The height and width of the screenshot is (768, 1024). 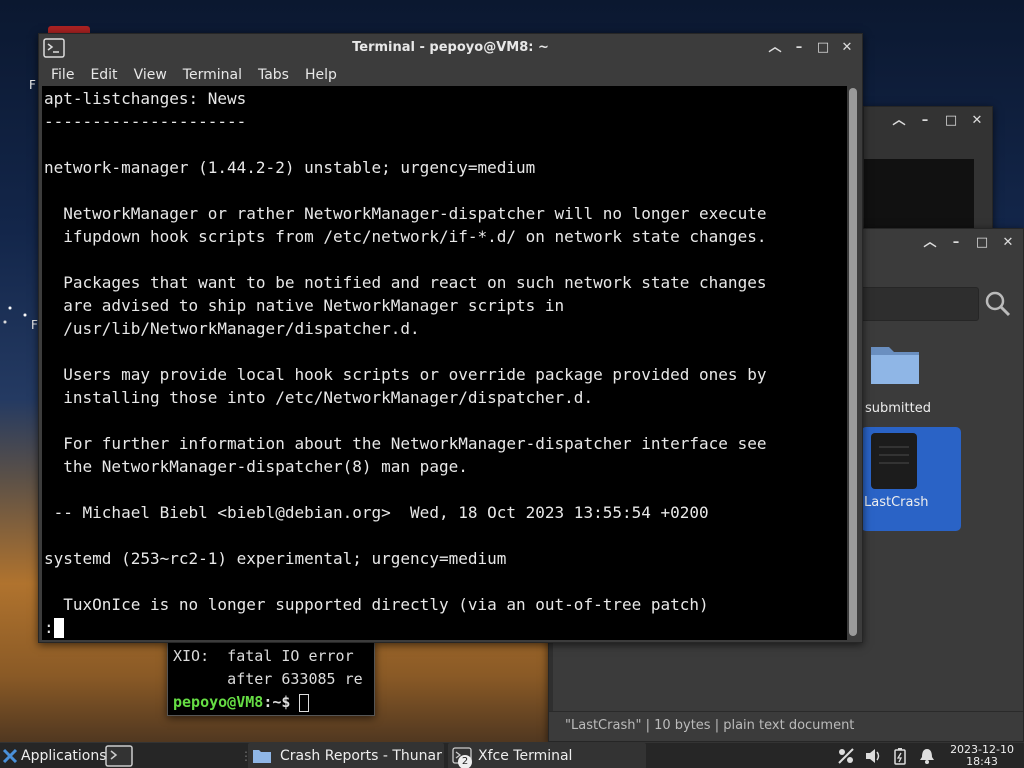 I want to click on prompt-sep: :~$, so click(x=277, y=702).